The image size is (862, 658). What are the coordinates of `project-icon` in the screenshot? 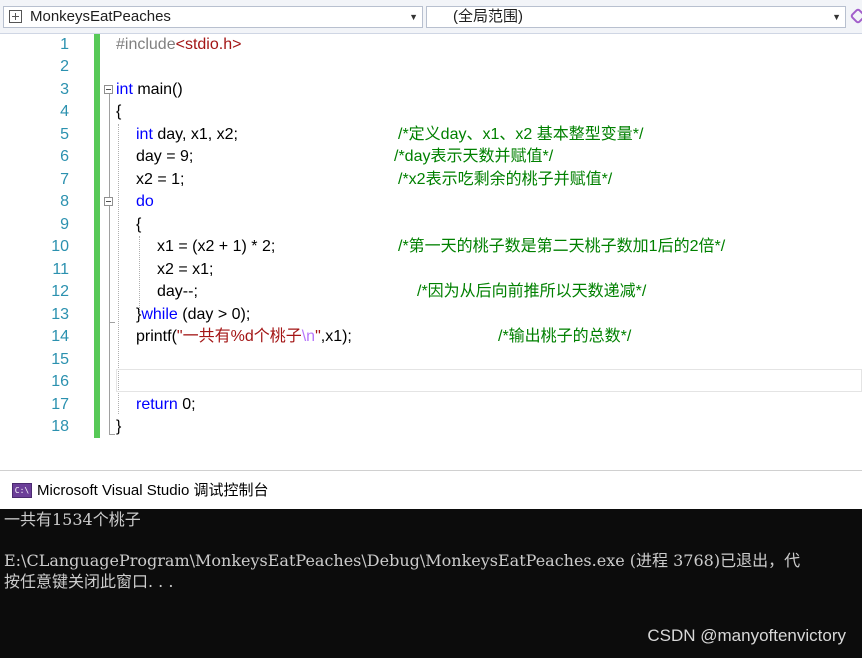 It's located at (15, 16).